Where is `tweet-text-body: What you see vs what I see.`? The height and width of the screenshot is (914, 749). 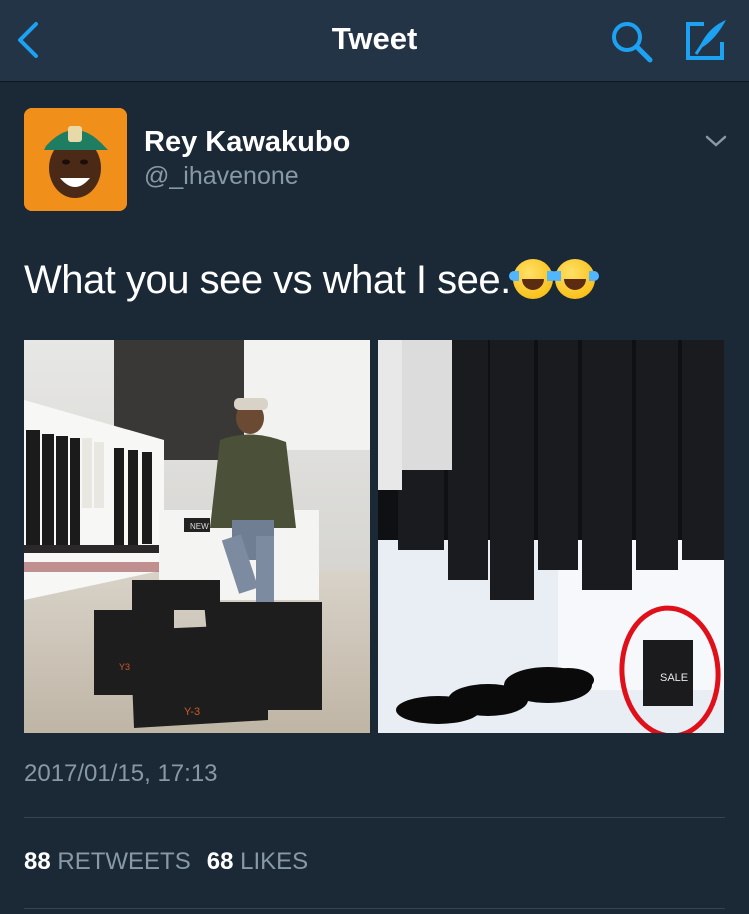 tweet-text-body: What you see vs what I see. is located at coordinates (267, 280).